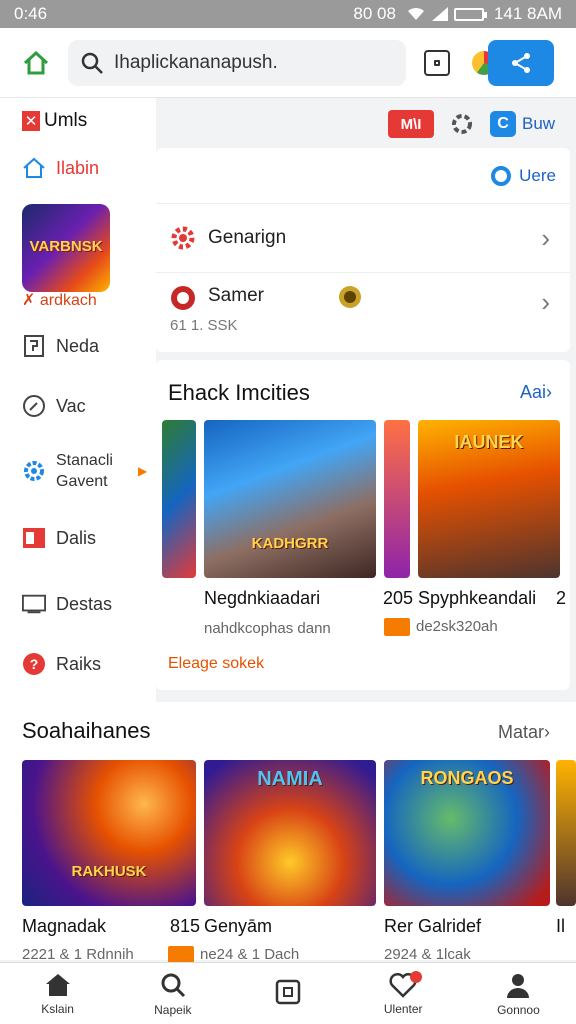  Describe the element at coordinates (109, 833) in the screenshot. I see `game-thumb: RAKHUSK` at that location.